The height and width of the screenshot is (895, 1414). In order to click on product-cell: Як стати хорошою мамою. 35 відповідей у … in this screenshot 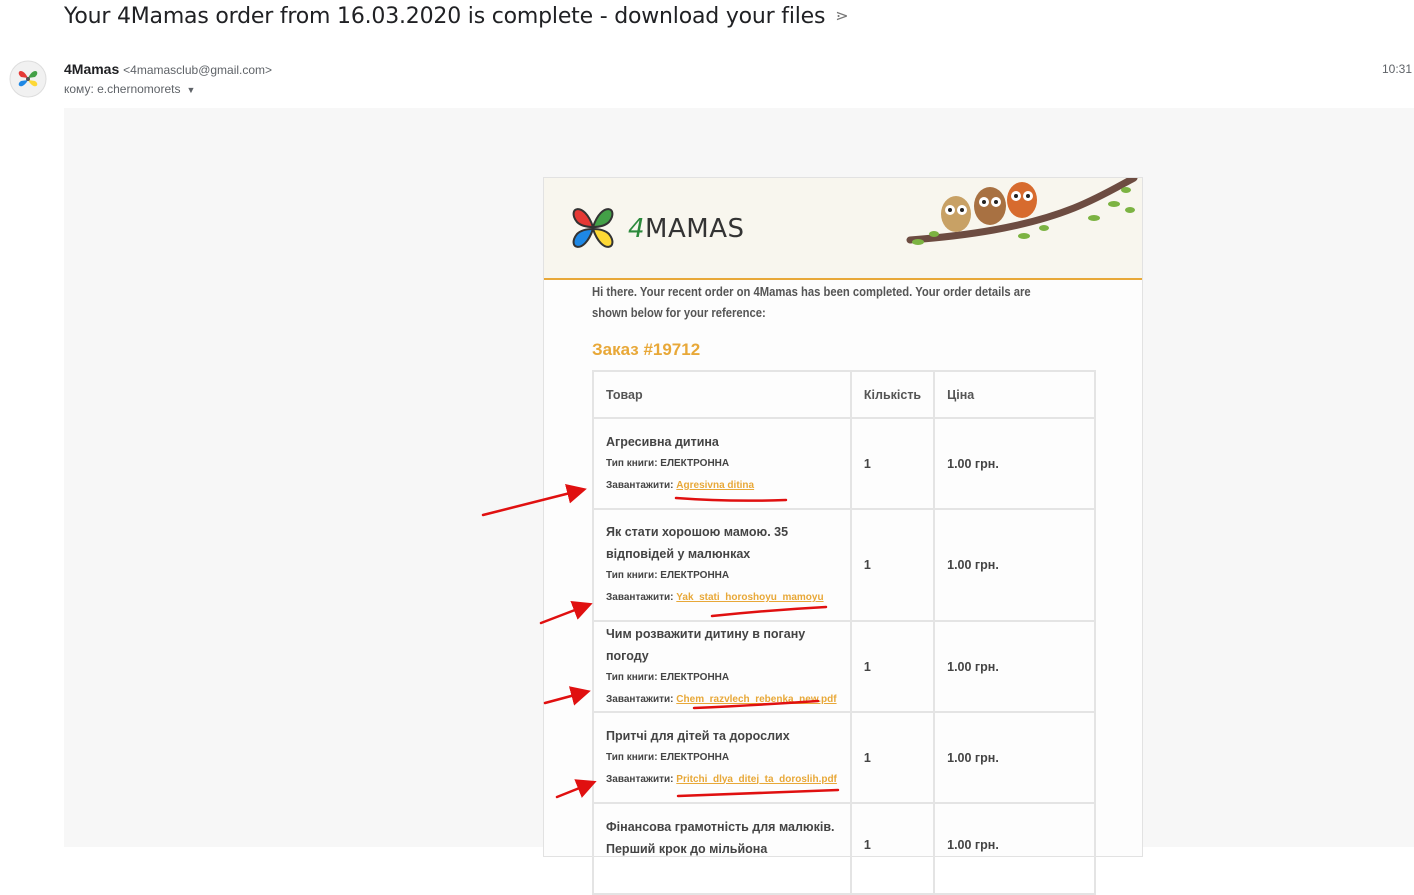, I will do `click(722, 565)`.